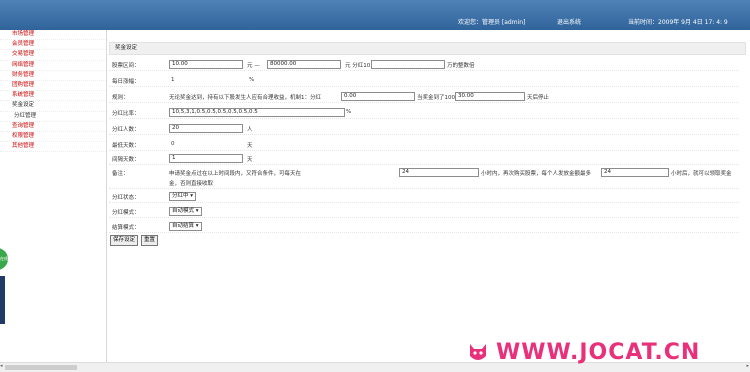 The height and width of the screenshot is (372, 750). Describe the element at coordinates (53, 35) in the screenshot. I see `sidebar-item-market: 市场管理` at that location.